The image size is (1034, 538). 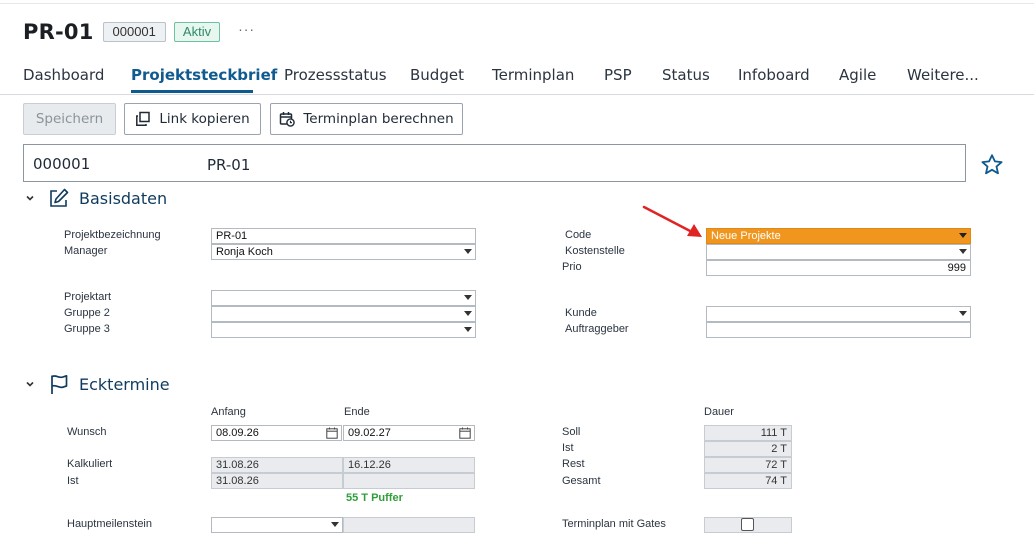 What do you see at coordinates (96, 198) in the screenshot?
I see `section-basisdaten-header: Basisdaten` at bounding box center [96, 198].